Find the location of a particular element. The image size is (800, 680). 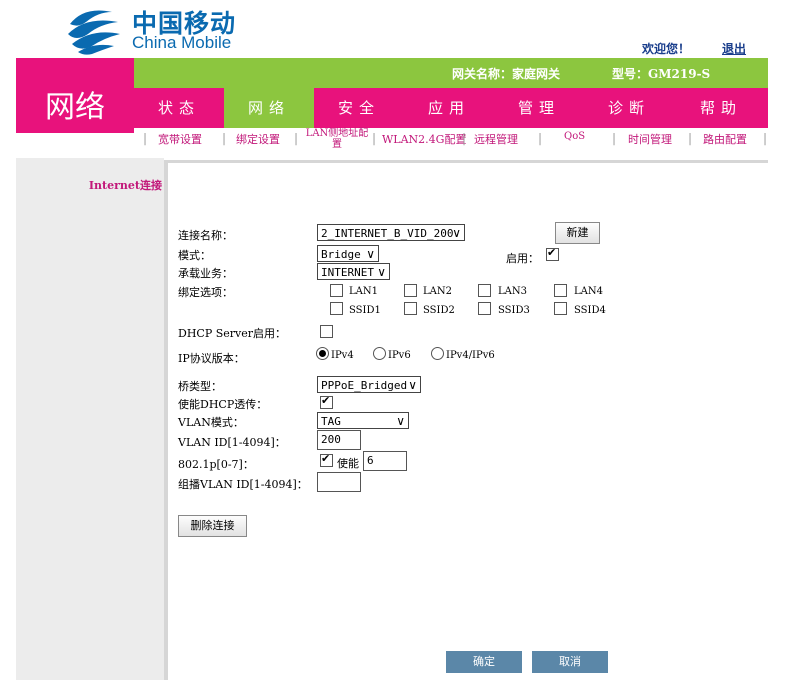

service-label: 承载业务： is located at coordinates (205, 273).